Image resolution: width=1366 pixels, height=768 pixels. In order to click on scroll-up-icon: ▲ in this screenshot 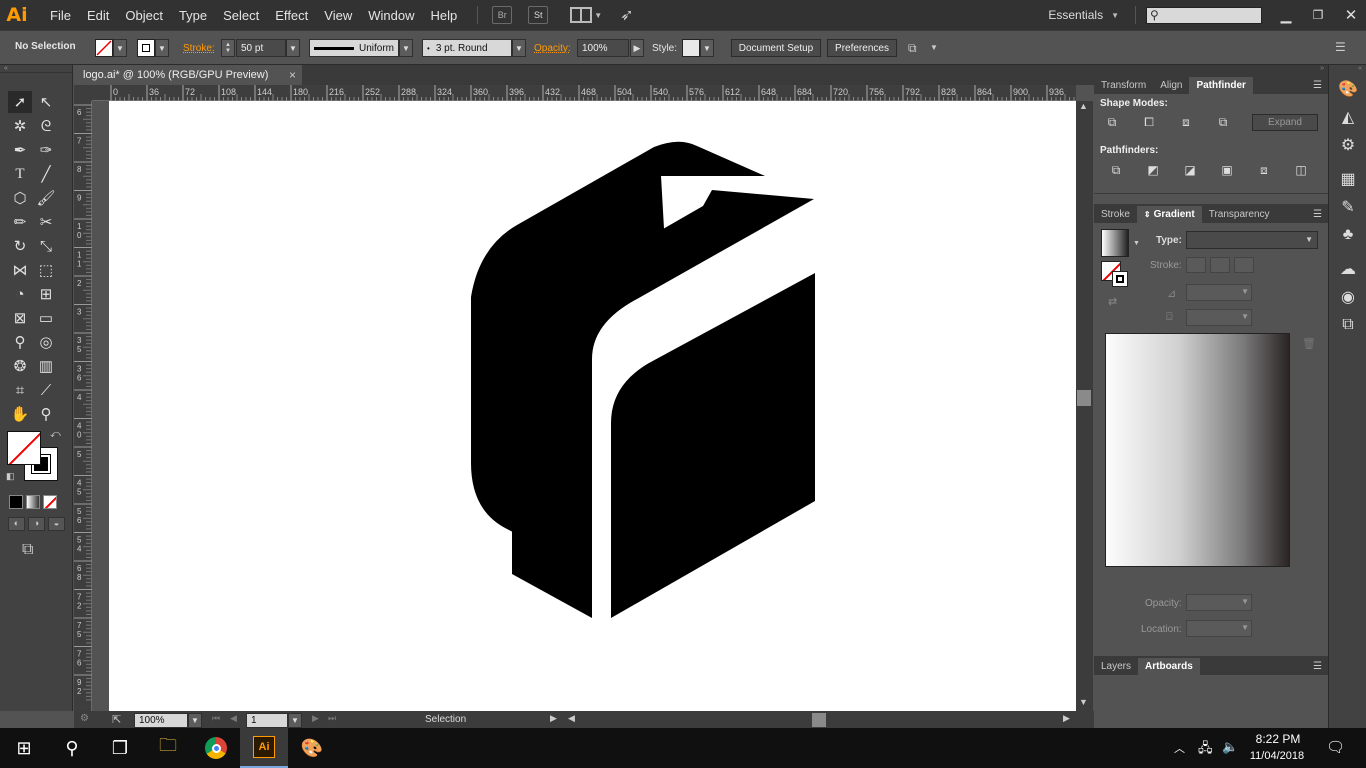, I will do `click(1083, 106)`.